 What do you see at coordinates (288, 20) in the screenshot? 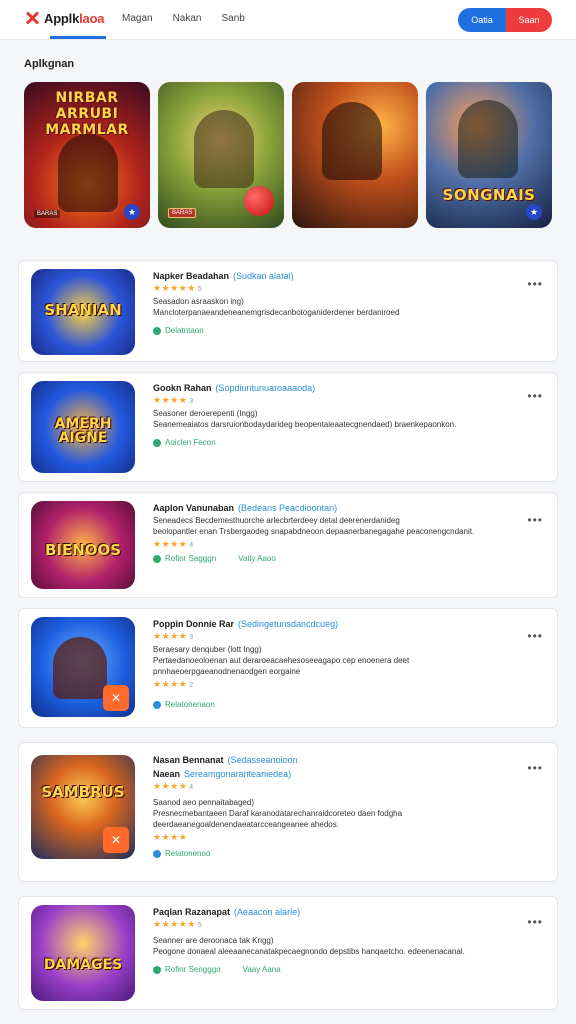
I see `top-bar: Applklaoa Magan Nakan Sanb Oatia Saan` at bounding box center [288, 20].